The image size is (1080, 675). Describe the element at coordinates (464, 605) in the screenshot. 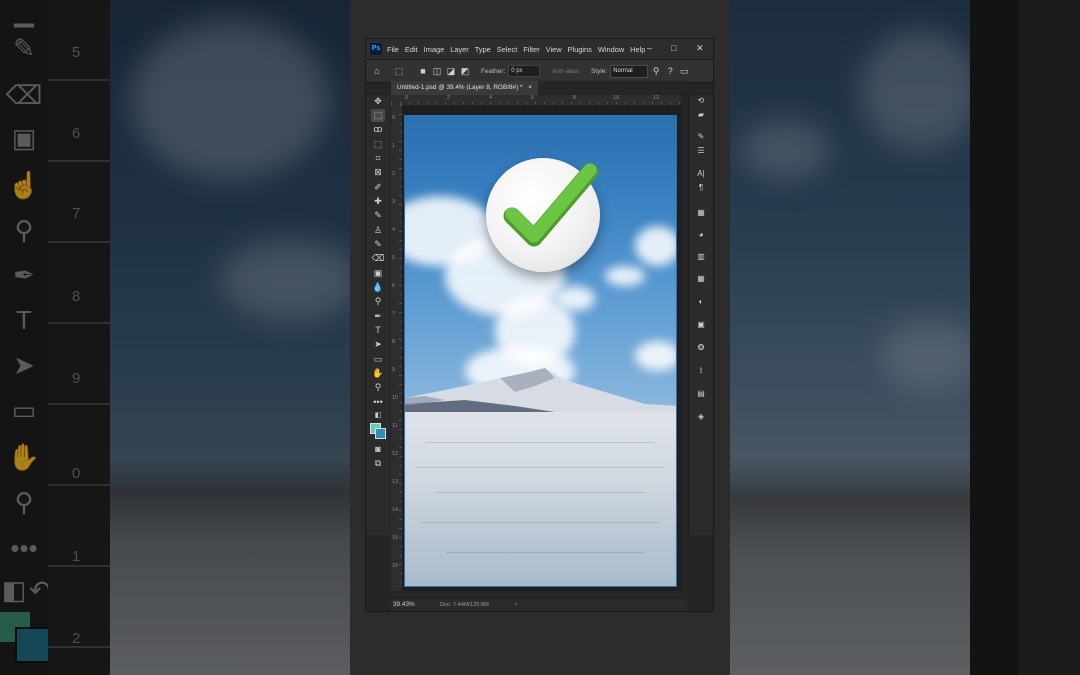

I see `document-info: Doc: 7.44M/125.8M` at that location.